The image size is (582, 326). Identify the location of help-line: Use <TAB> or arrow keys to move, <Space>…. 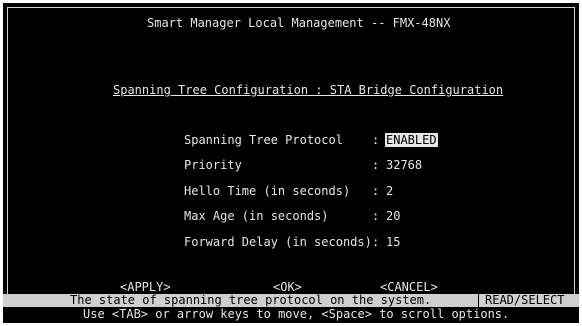
(291, 314).